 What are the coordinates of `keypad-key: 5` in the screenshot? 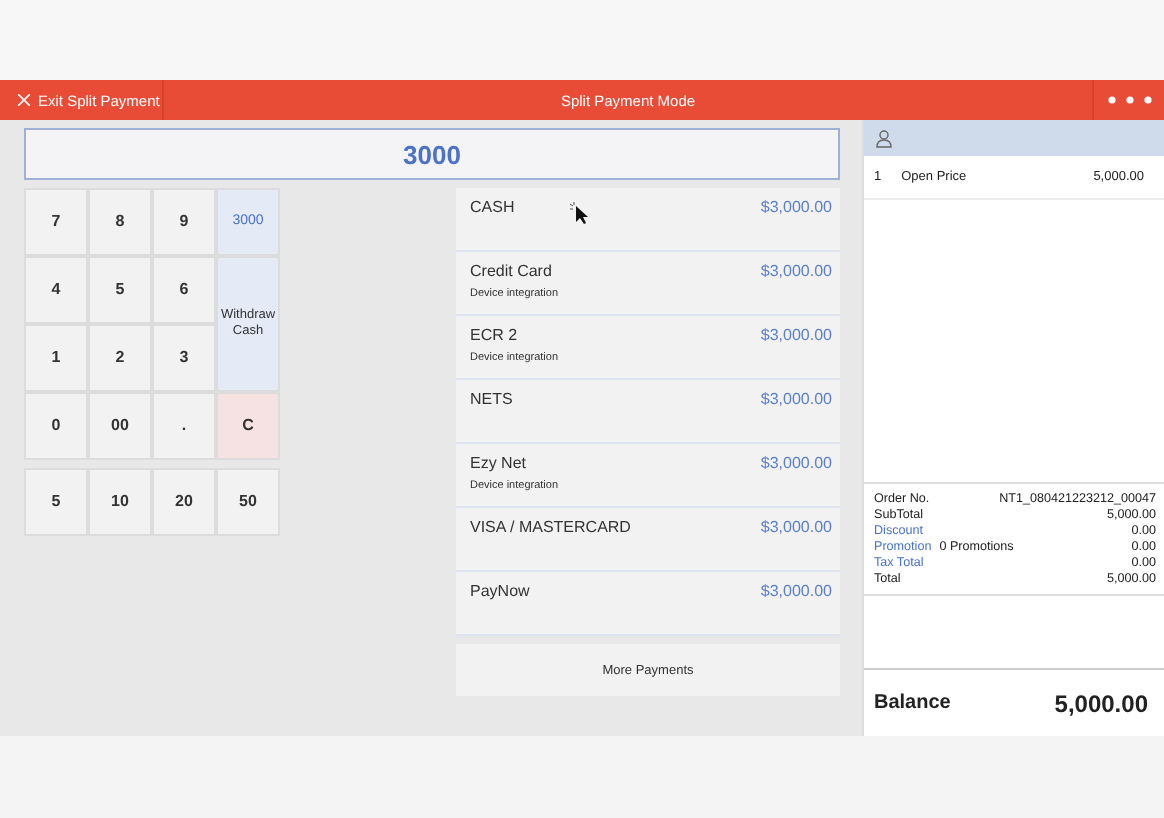 It's located at (120, 290).